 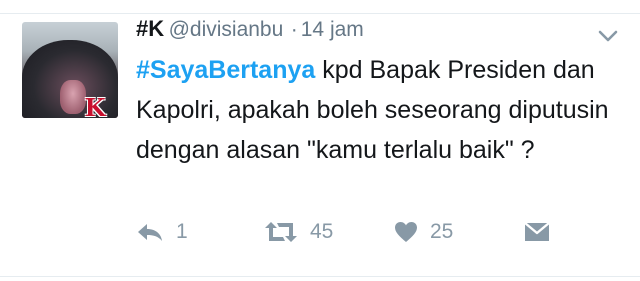 What do you see at coordinates (95, 106) in the screenshot?
I see `avatar-badge: K` at bounding box center [95, 106].